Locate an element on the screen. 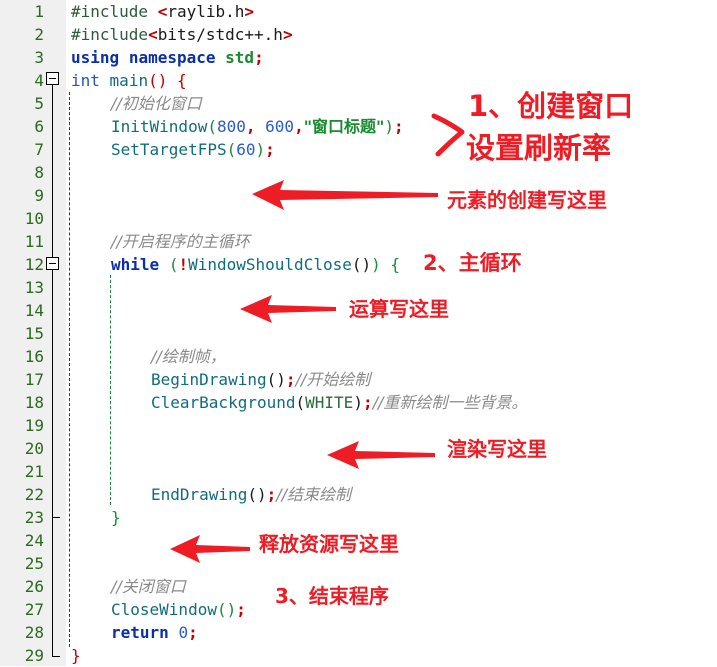 The height and width of the screenshot is (667, 717). code-line: 18 ClearBackground(WHITE);//重新绘制一些背景。 is located at coordinates (358, 402).